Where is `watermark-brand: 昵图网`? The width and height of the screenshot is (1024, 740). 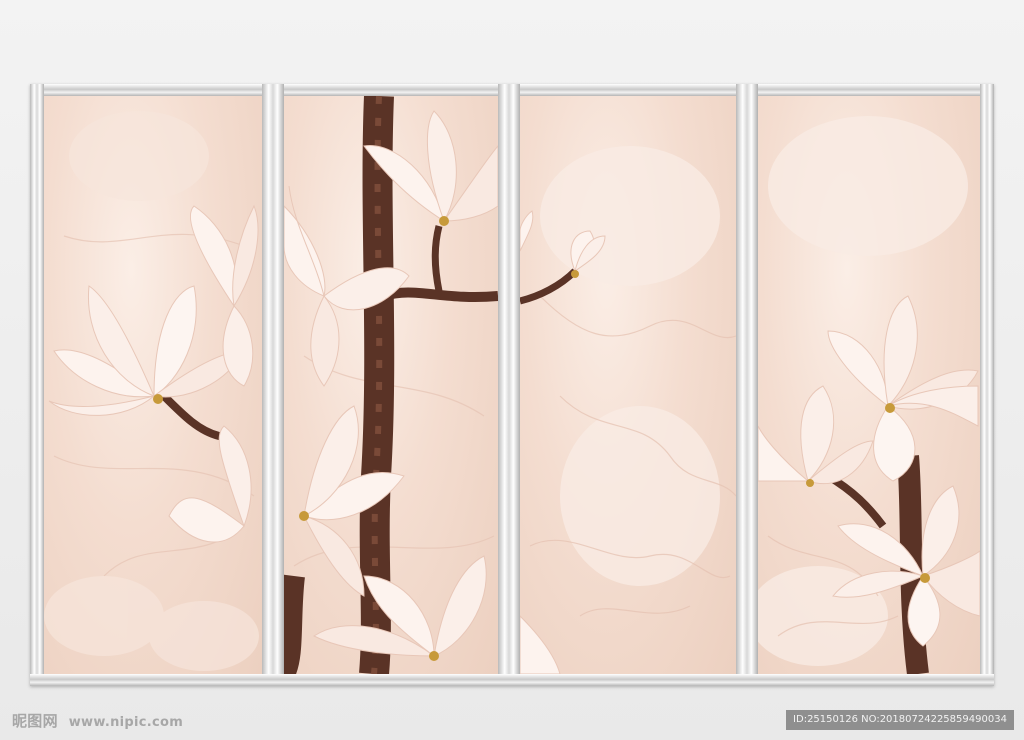
watermark-brand: 昵图网 is located at coordinates (35, 721).